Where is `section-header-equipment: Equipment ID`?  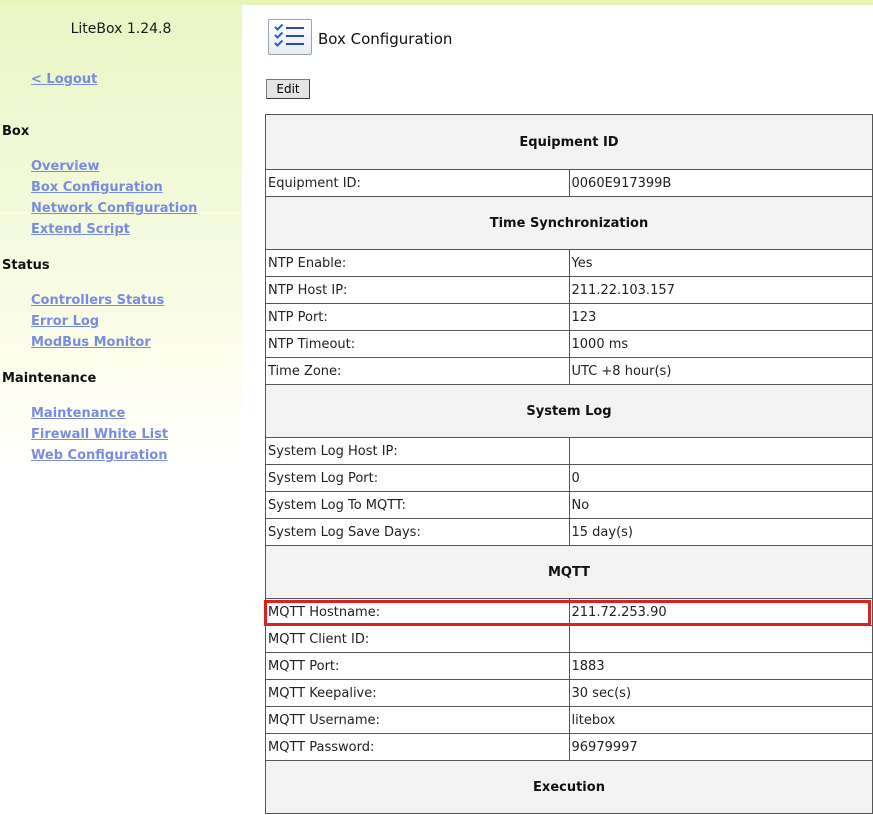
section-header-equipment: Equipment ID is located at coordinates (569, 142).